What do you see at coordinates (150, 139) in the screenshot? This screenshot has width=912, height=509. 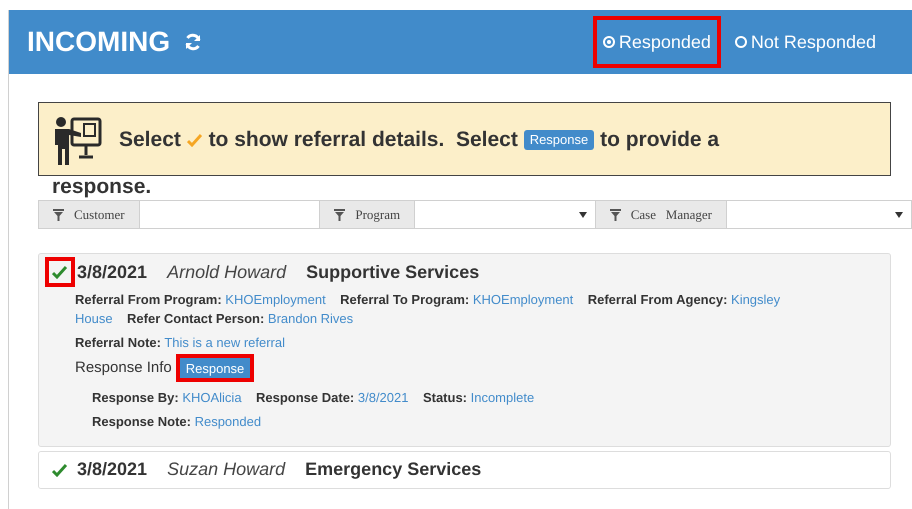 I see `instruction-text: Select` at bounding box center [150, 139].